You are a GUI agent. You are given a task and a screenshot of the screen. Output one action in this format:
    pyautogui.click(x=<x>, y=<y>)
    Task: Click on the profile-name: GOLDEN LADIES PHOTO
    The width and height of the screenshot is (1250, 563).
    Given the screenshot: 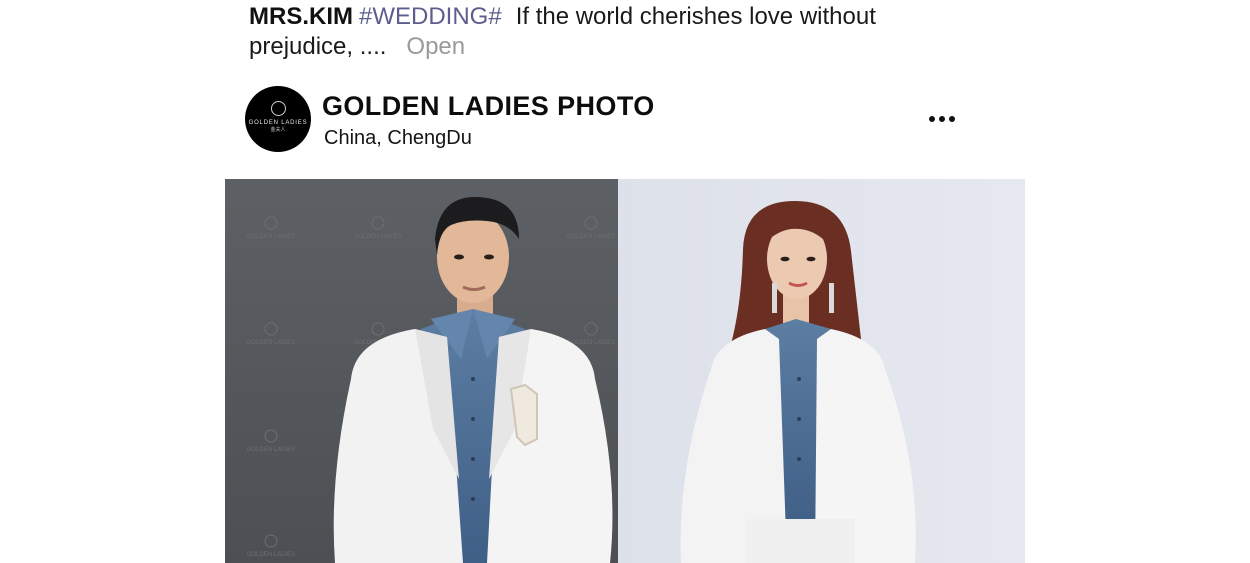 What is the action you would take?
    pyautogui.click(x=488, y=106)
    